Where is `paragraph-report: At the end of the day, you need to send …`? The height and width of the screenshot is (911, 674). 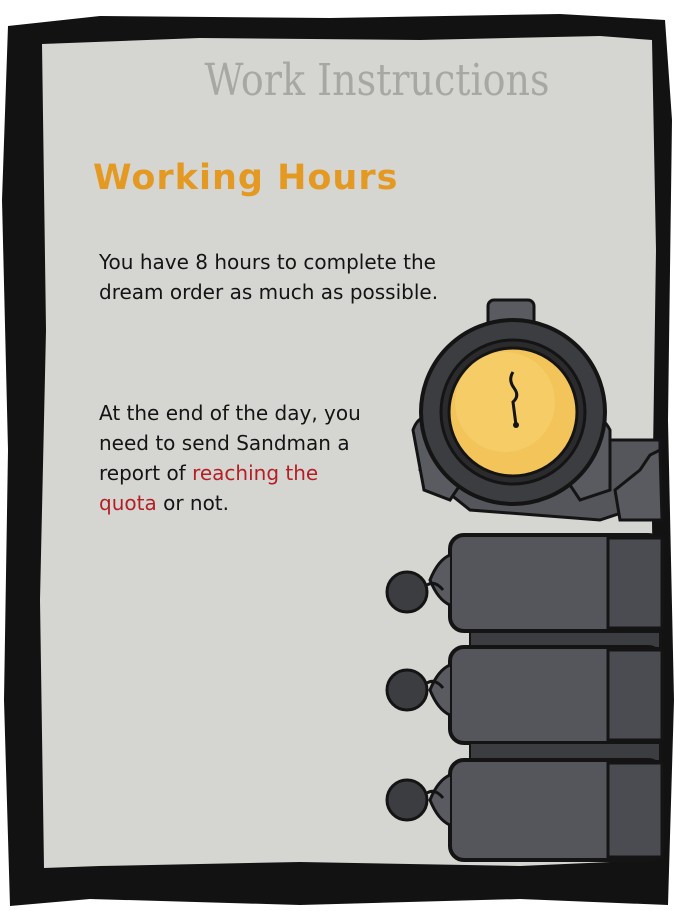 paragraph-report: At the end of the day, you need to send … is located at coordinates (231, 458).